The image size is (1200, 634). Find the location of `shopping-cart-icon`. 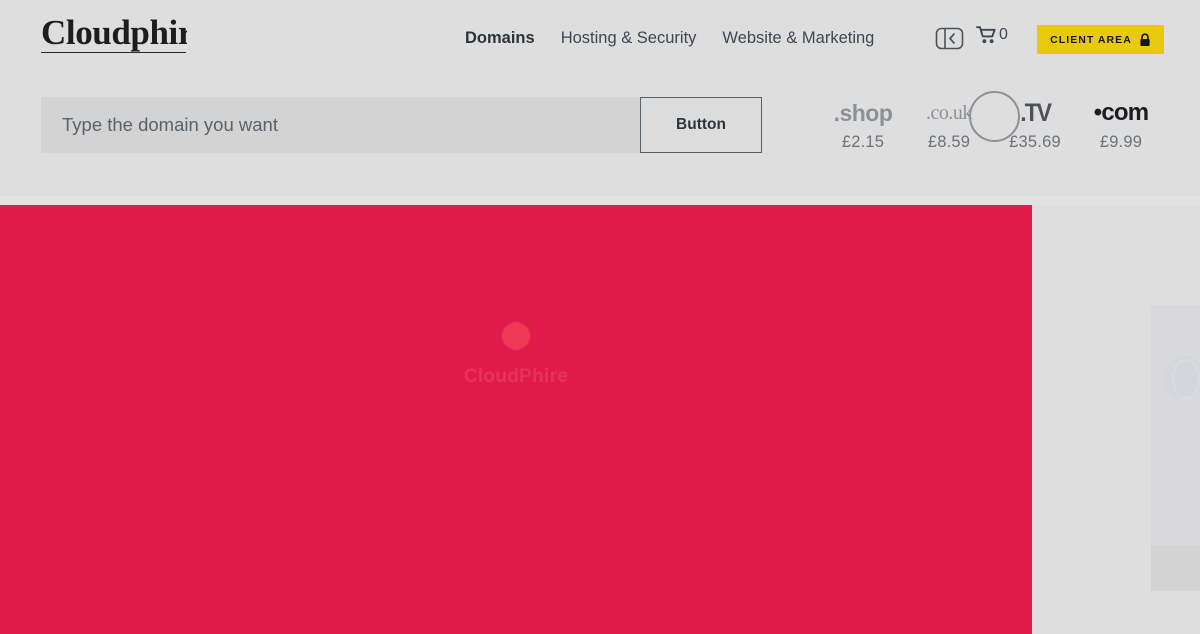

shopping-cart-icon is located at coordinates (986, 35).